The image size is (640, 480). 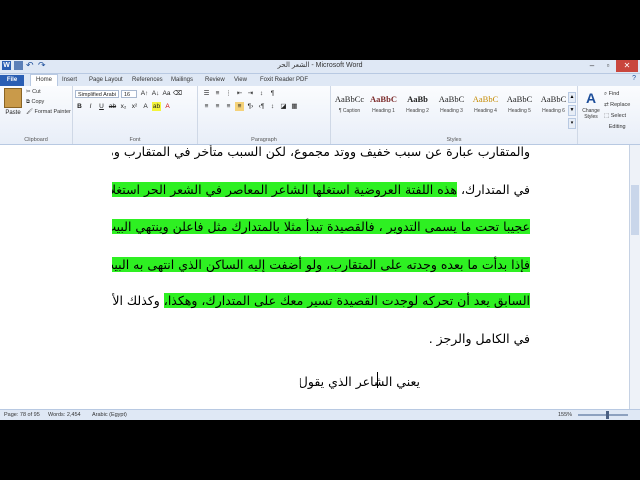 What do you see at coordinates (565, 415) in the screenshot?
I see `zoom-level: 155%` at bounding box center [565, 415].